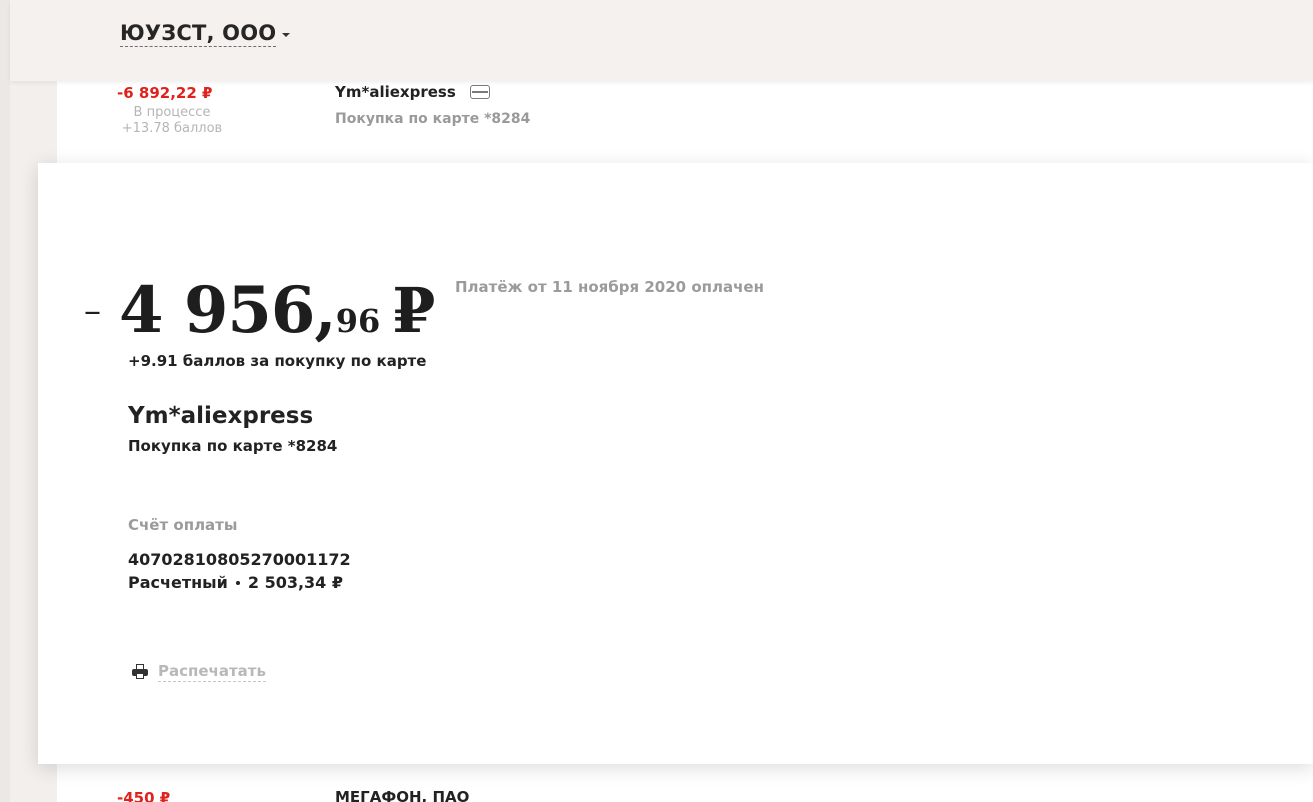 The height and width of the screenshot is (802, 1313). What do you see at coordinates (165, 93) in the screenshot?
I see `transaction-amount: -6 892,22 ₽` at bounding box center [165, 93].